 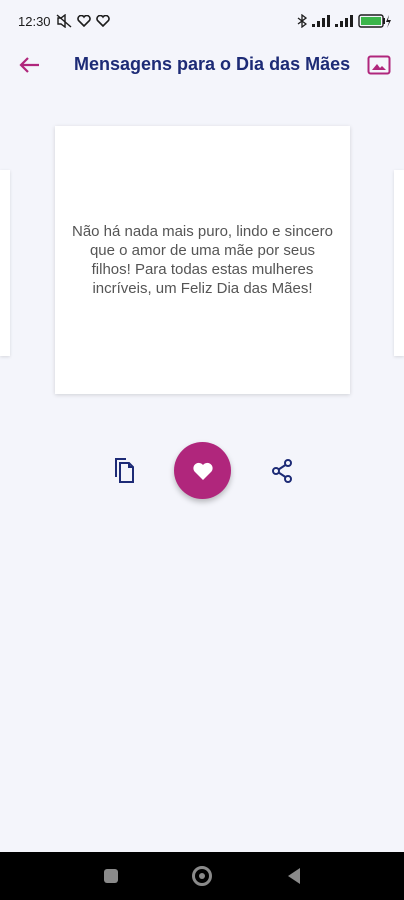 I want to click on copy-icon, so click(x=124, y=470).